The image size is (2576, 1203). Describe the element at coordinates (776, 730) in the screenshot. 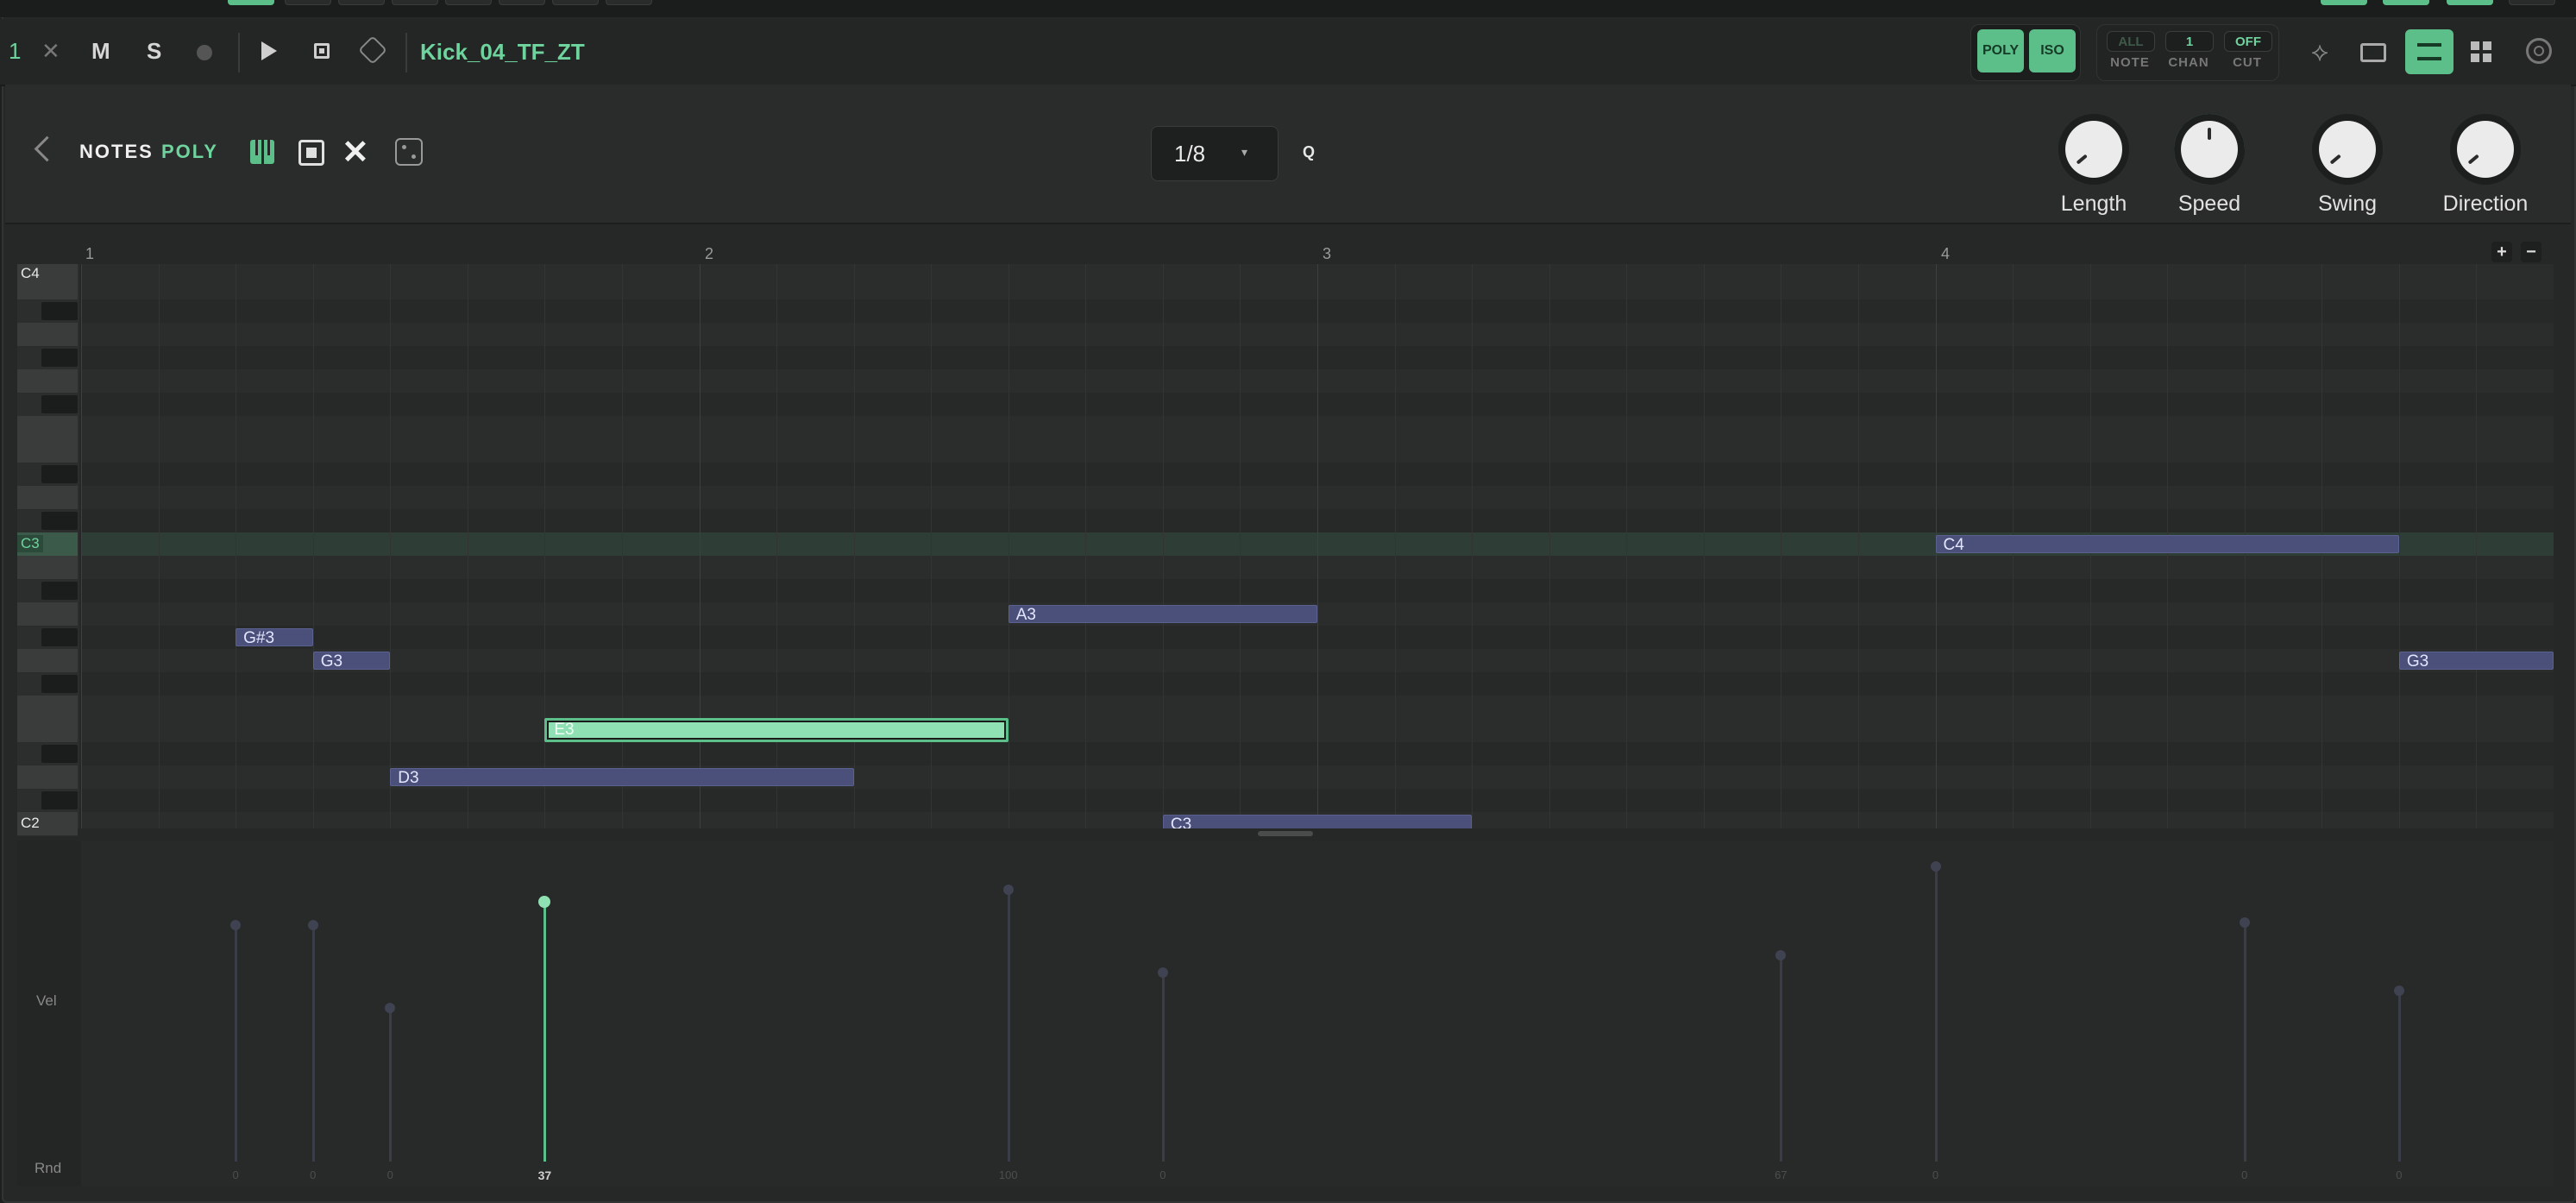

I see `selected-note: E3` at that location.